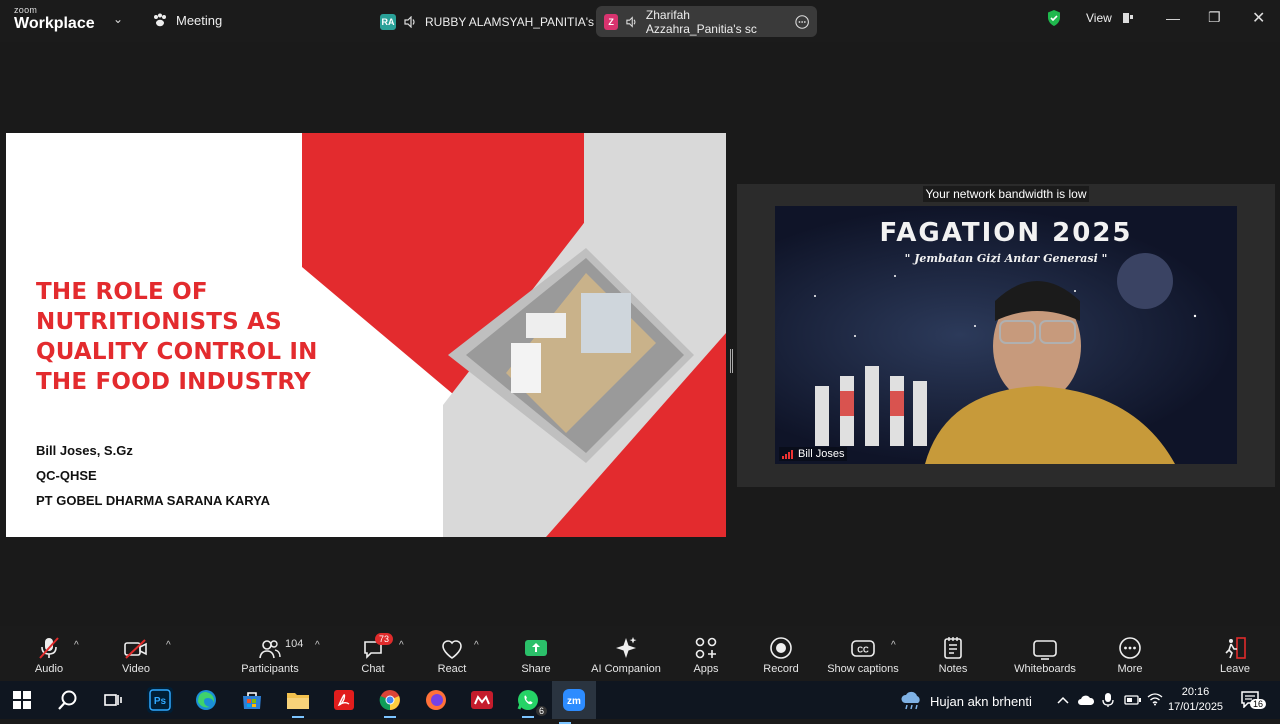  Describe the element at coordinates (910, 700) in the screenshot. I see `rain-cloud-icon` at that location.